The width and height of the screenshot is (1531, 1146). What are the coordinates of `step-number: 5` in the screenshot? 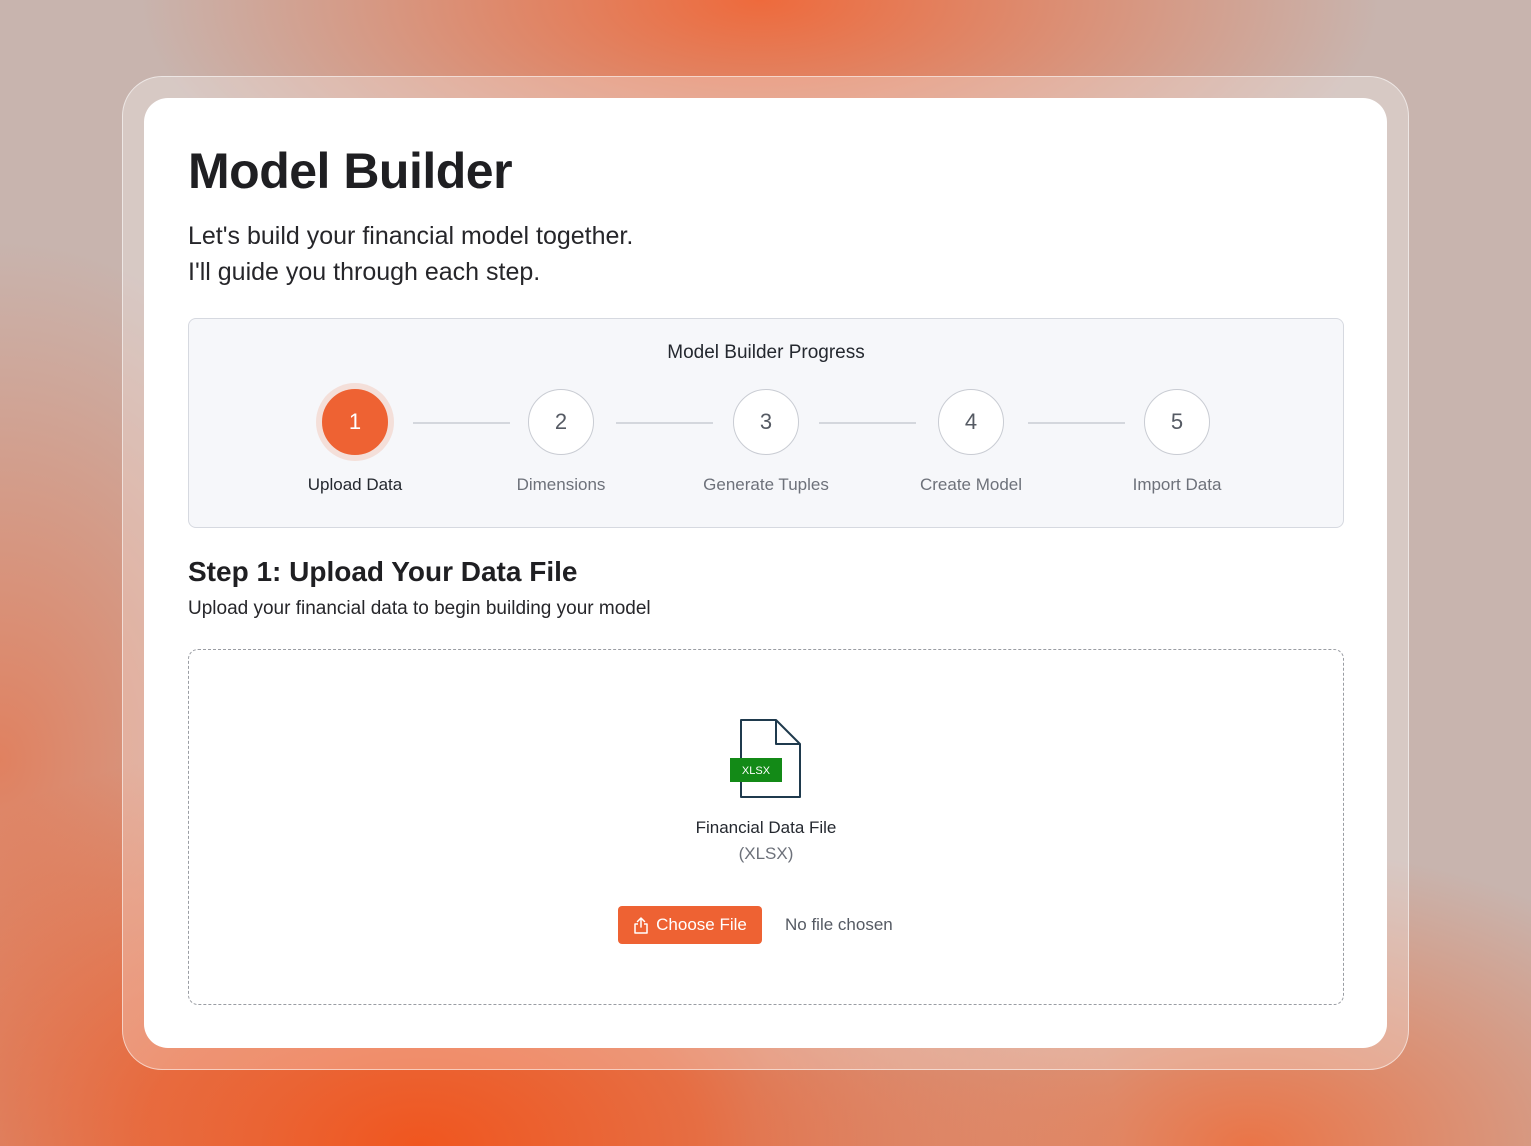 It's located at (1177, 422).